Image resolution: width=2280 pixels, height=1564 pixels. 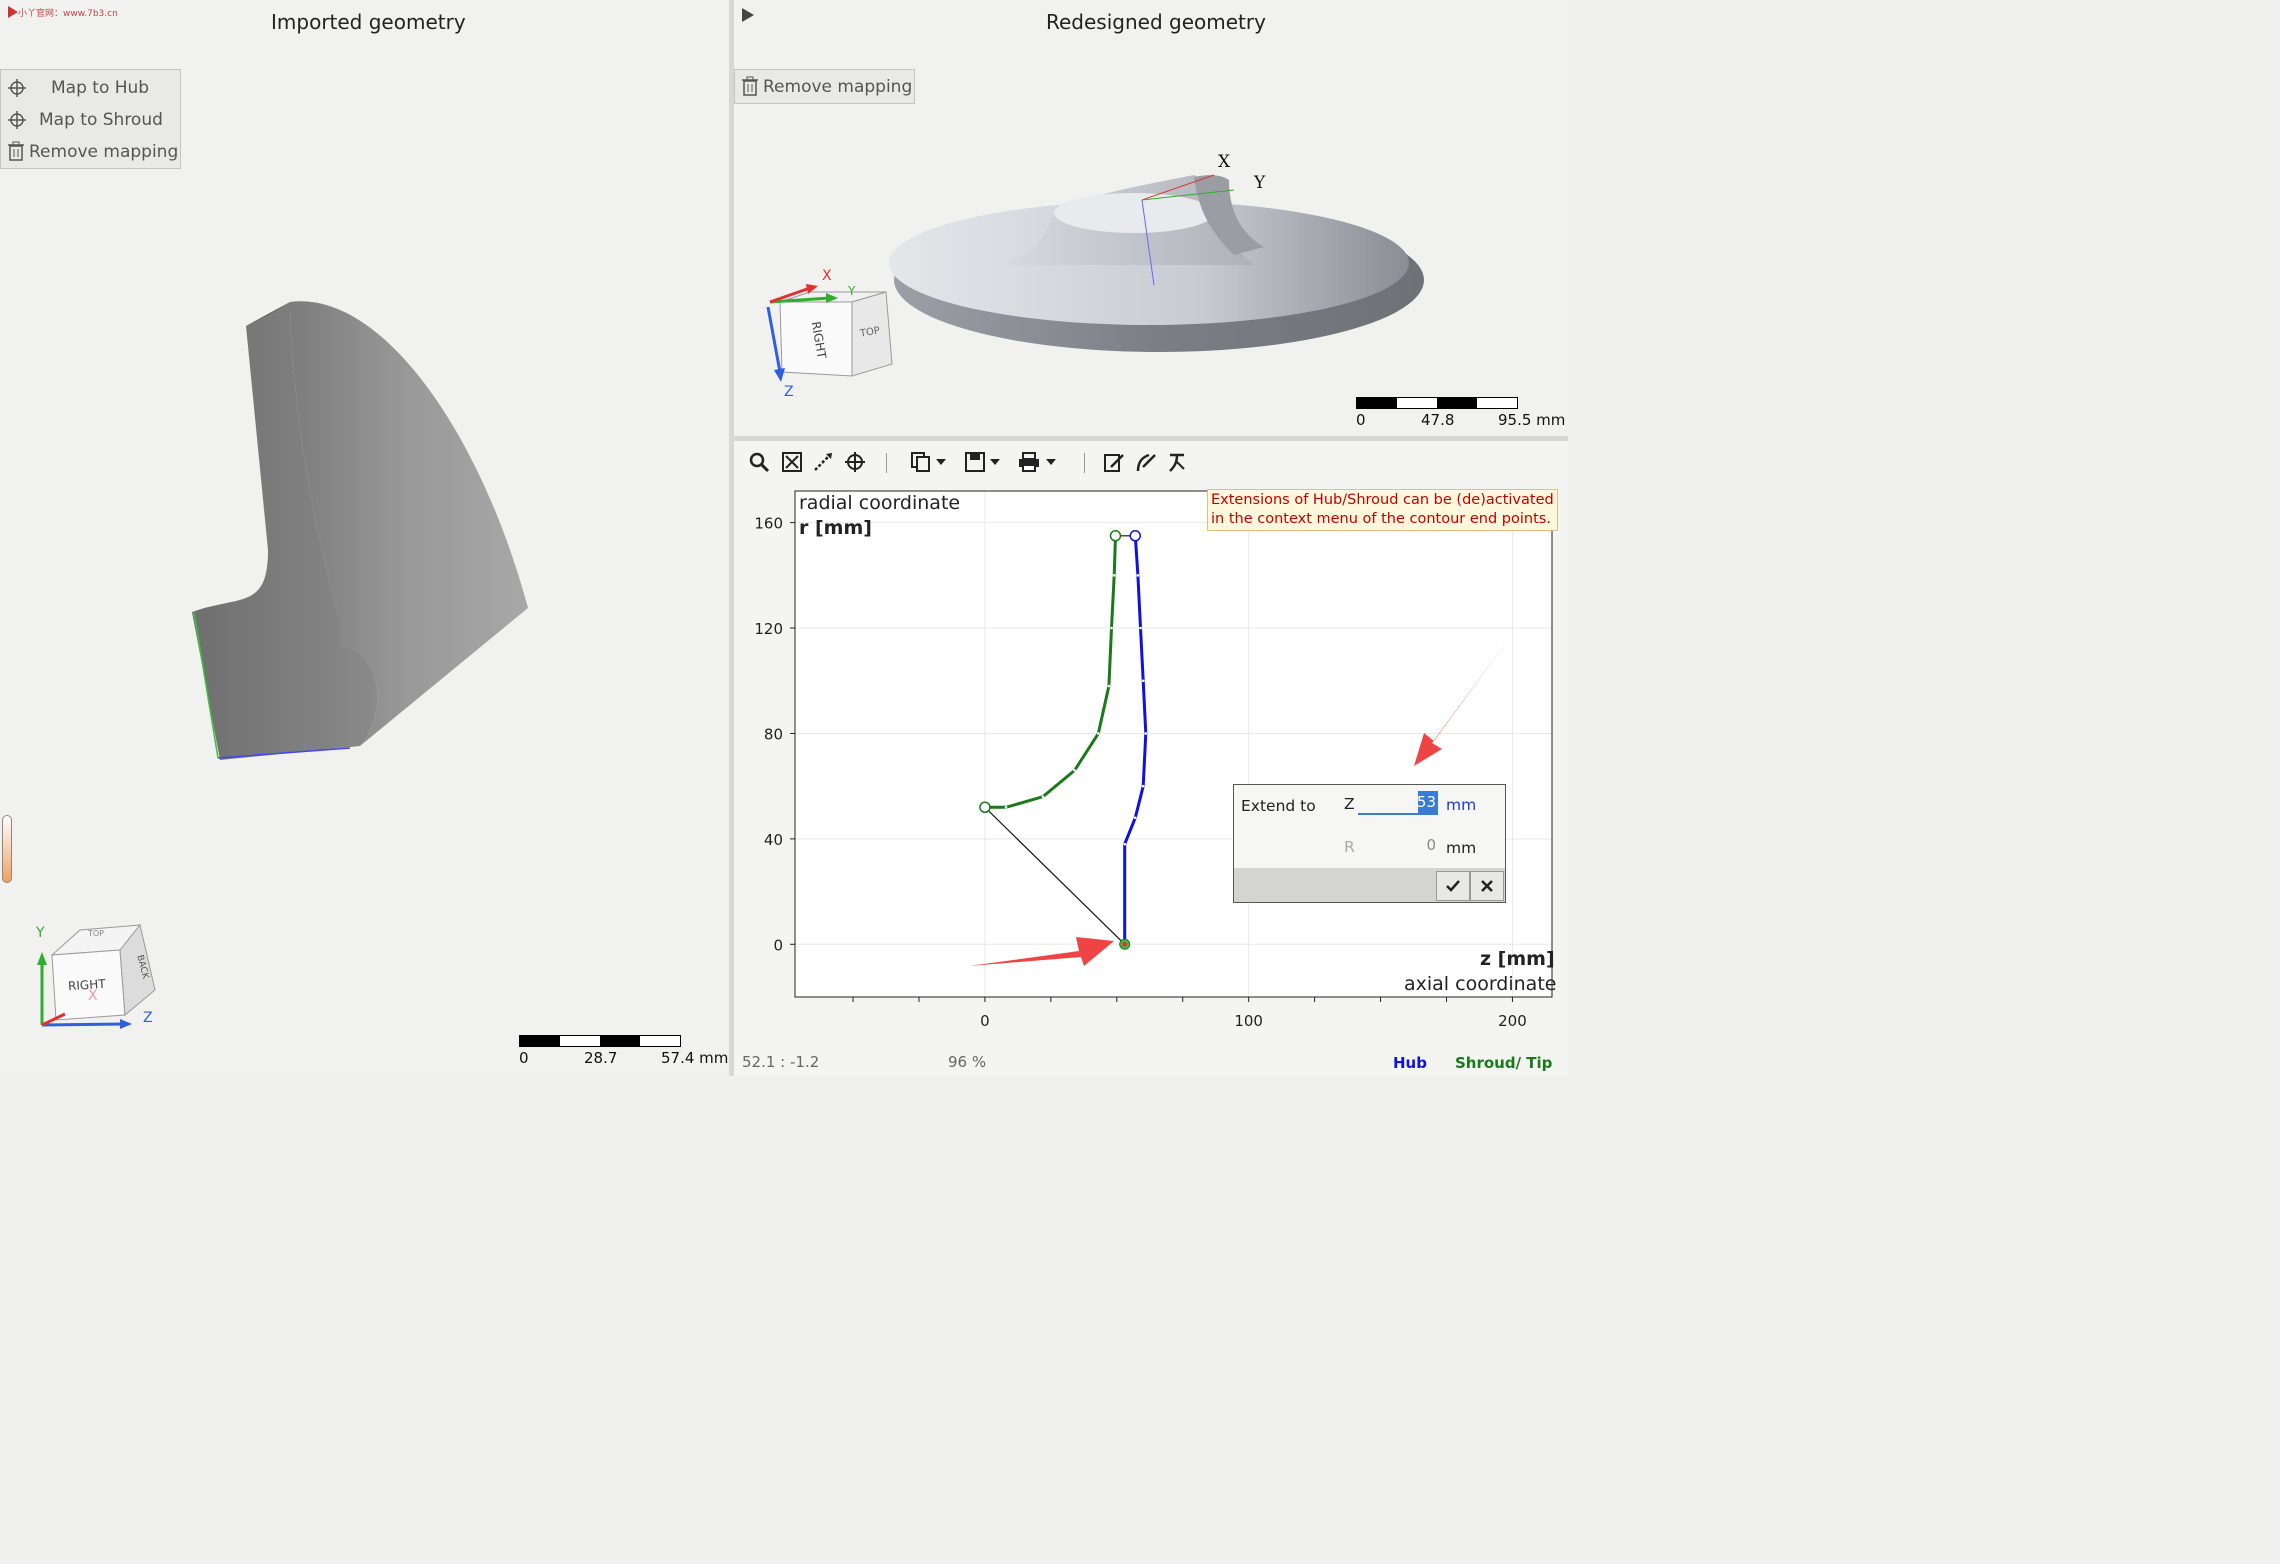 What do you see at coordinates (1349, 847) in the screenshot?
I see `r-label: R` at bounding box center [1349, 847].